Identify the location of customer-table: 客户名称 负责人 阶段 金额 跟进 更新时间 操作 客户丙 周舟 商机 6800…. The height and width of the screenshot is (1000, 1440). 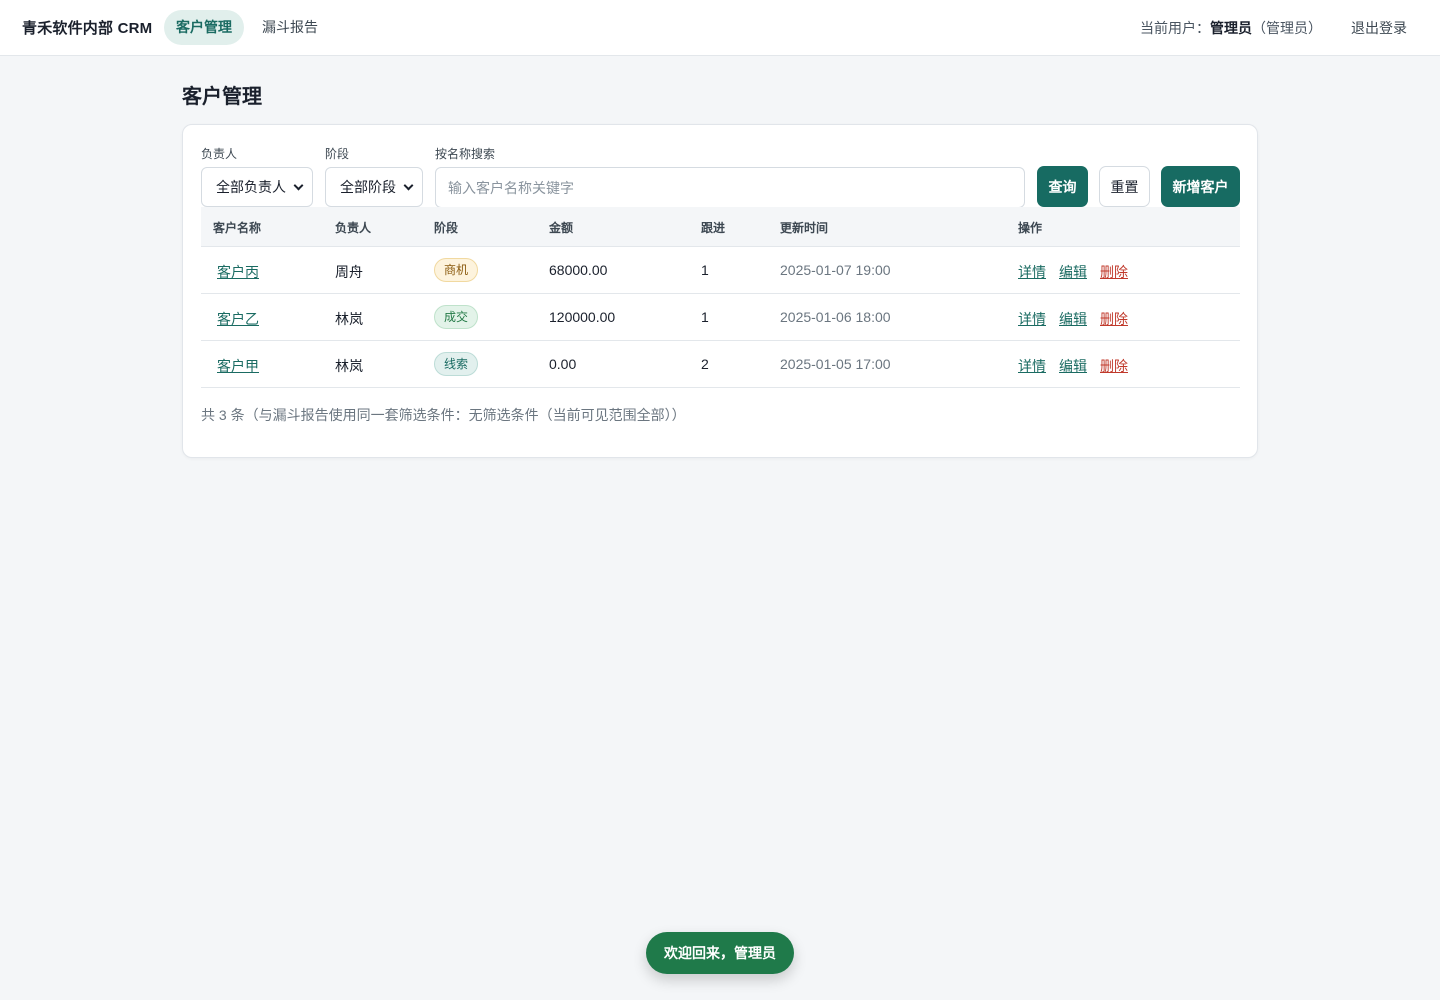
(720, 297).